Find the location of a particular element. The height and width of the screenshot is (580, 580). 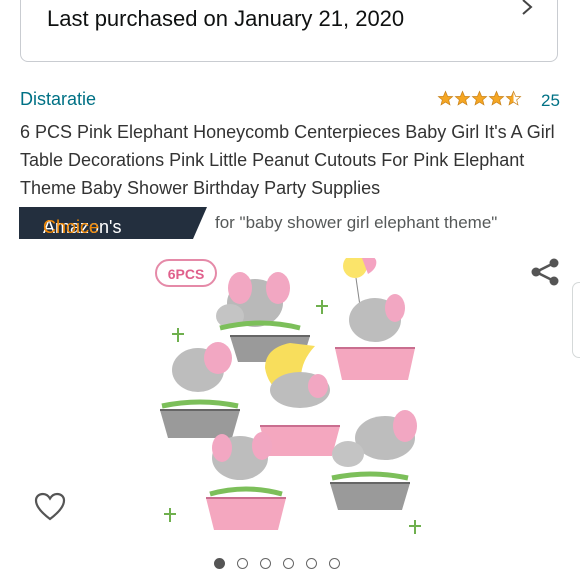

star-half-icon is located at coordinates (513, 98).